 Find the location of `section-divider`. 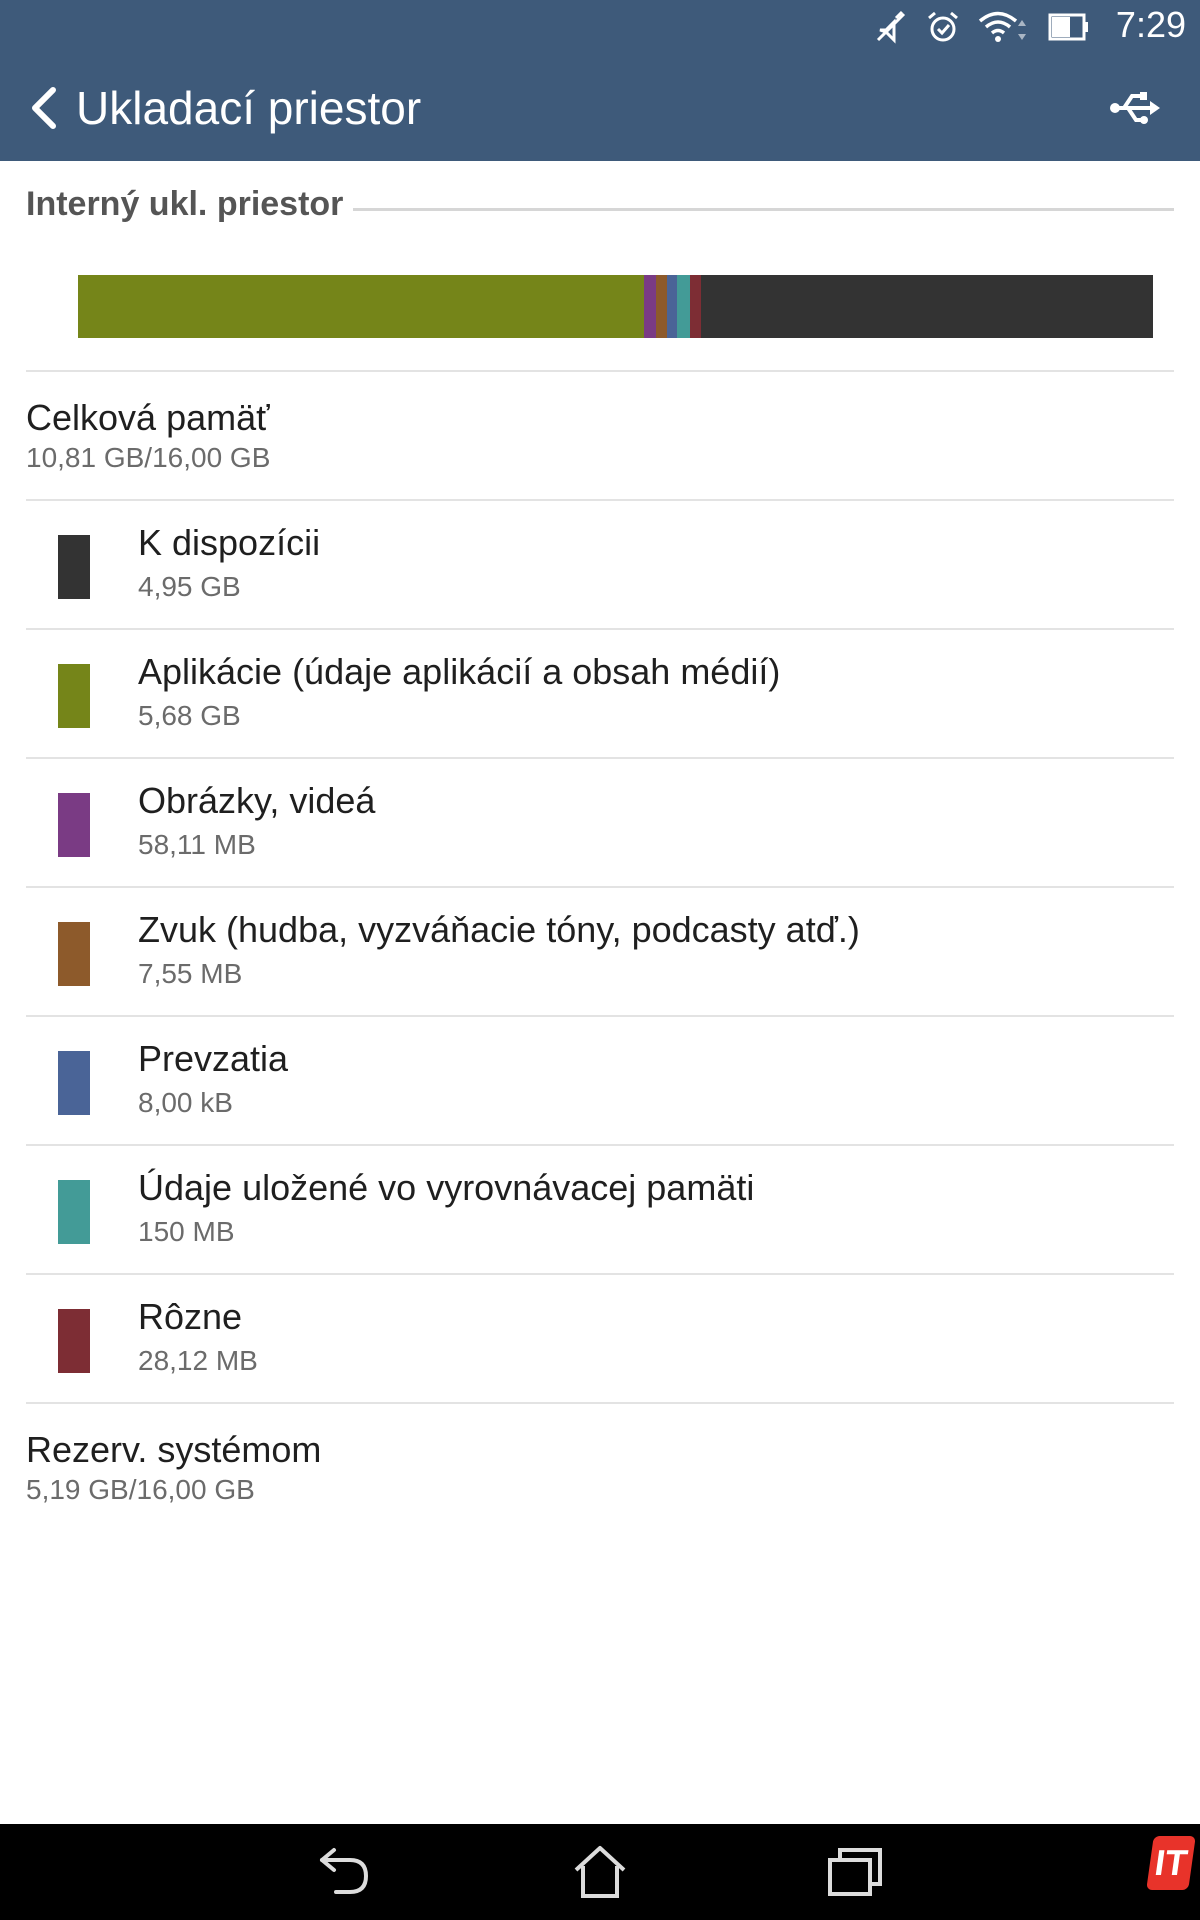

section-divider is located at coordinates (763, 209).